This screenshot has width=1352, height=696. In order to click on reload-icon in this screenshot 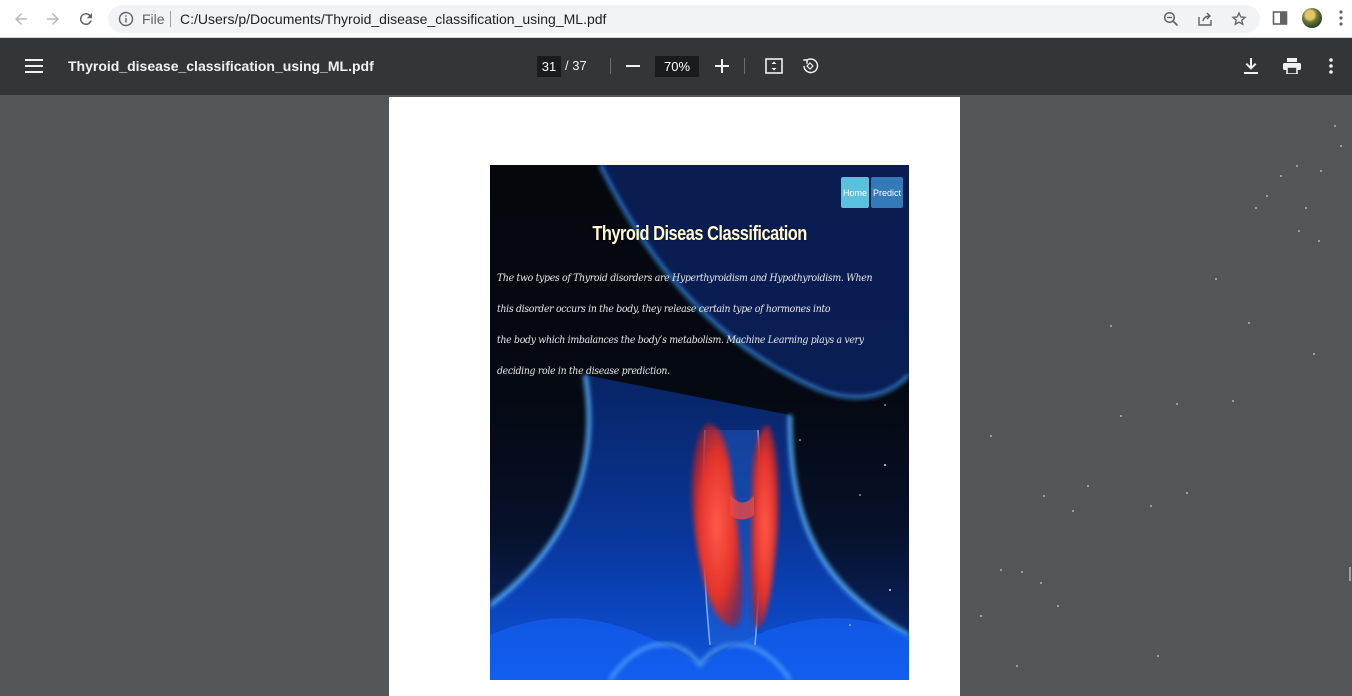, I will do `click(86, 19)`.